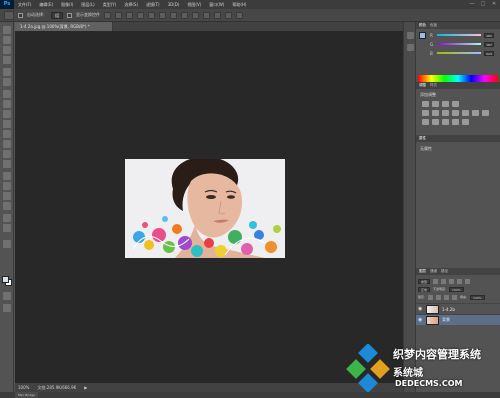  I want to click on blend-mode-dropdown: 正常, so click(424, 289).